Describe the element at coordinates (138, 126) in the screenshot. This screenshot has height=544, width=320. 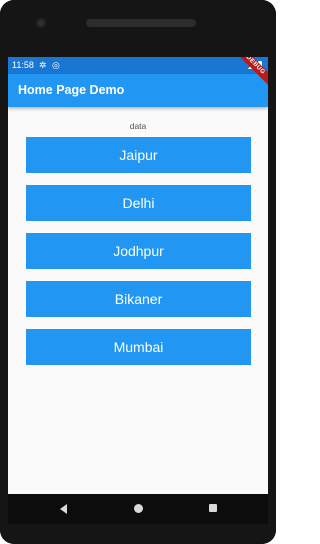
I see `data-label: data` at that location.